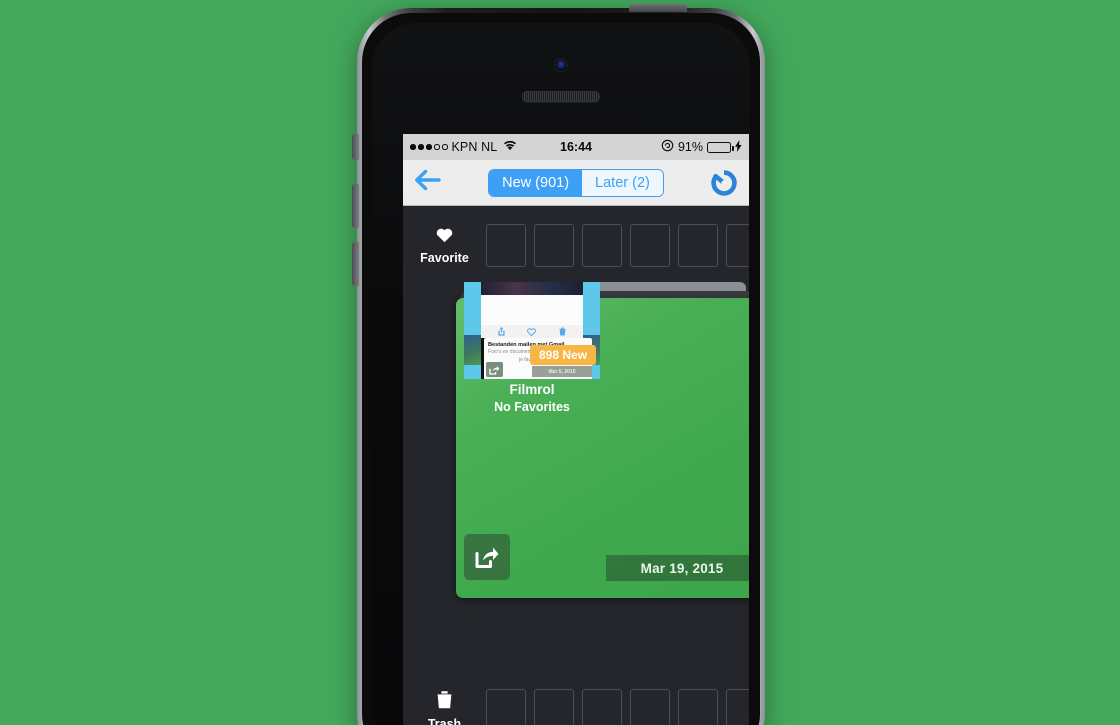  What do you see at coordinates (532, 398) in the screenshot?
I see `thumbnail-caption: Filmrol No Favorites` at bounding box center [532, 398].